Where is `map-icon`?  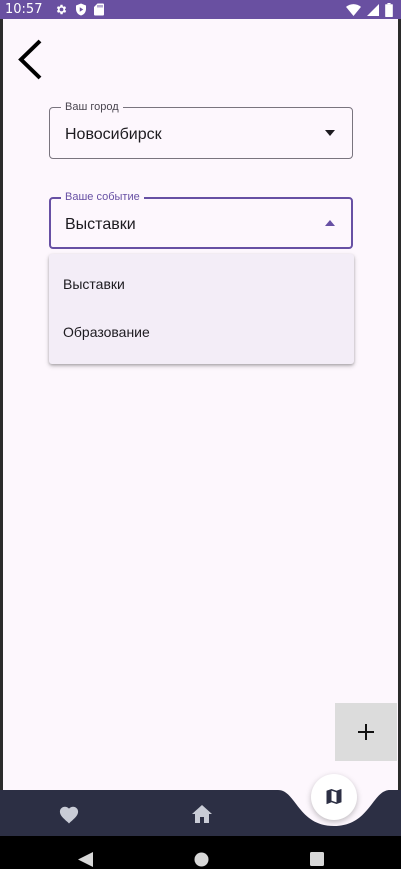 map-icon is located at coordinates (334, 797).